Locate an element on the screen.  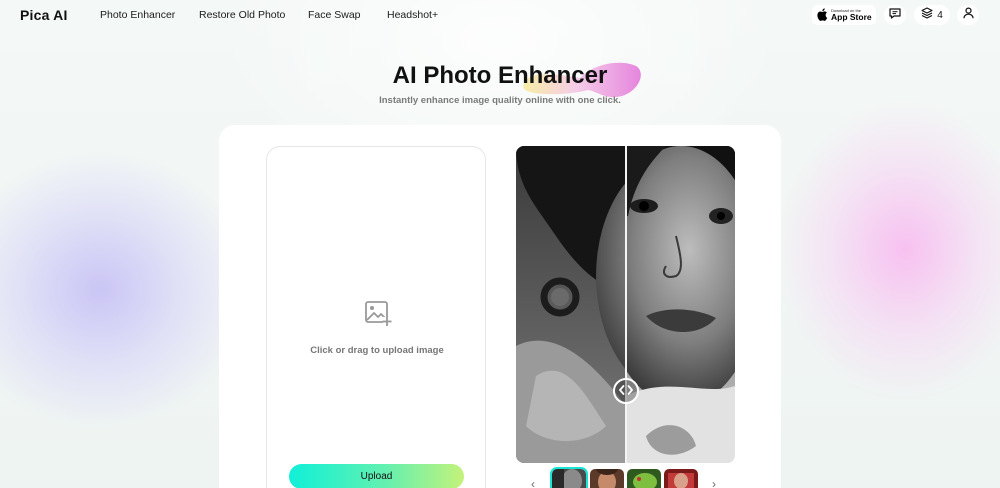
user-icon is located at coordinates (968, 15).